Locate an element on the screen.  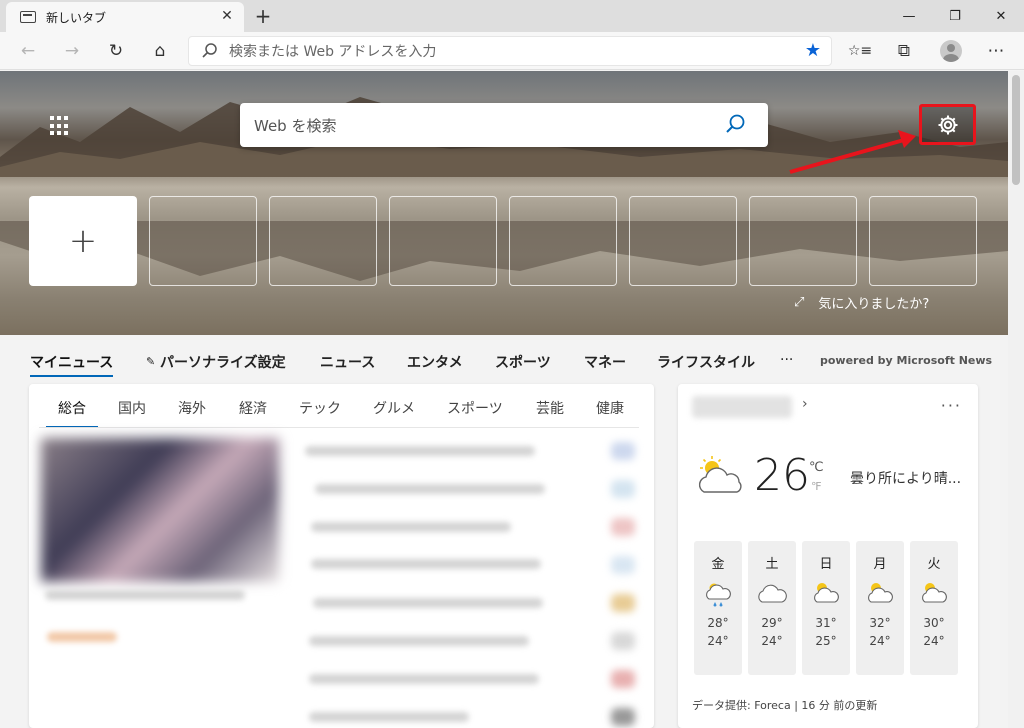
page-settings-button is located at coordinates (947, 124).